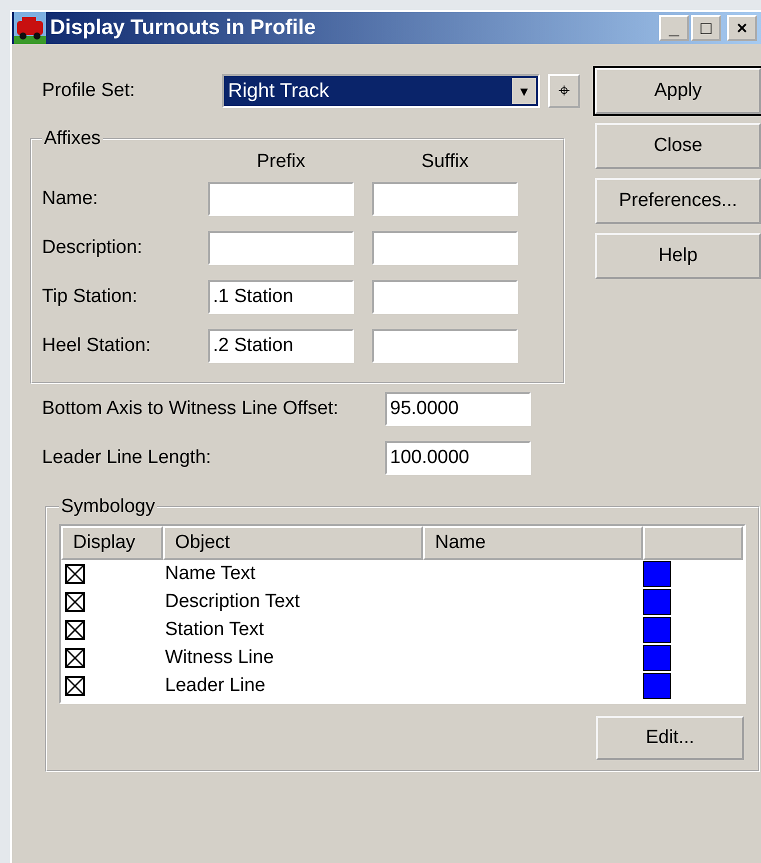  Describe the element at coordinates (88, 91) in the screenshot. I see `profile-set-label: Profile Set:` at that location.